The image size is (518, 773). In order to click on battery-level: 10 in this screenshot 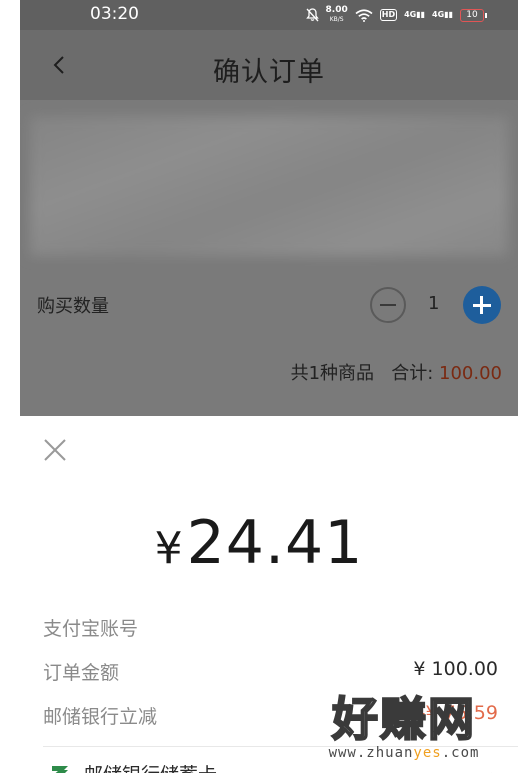, I will do `click(472, 14)`.